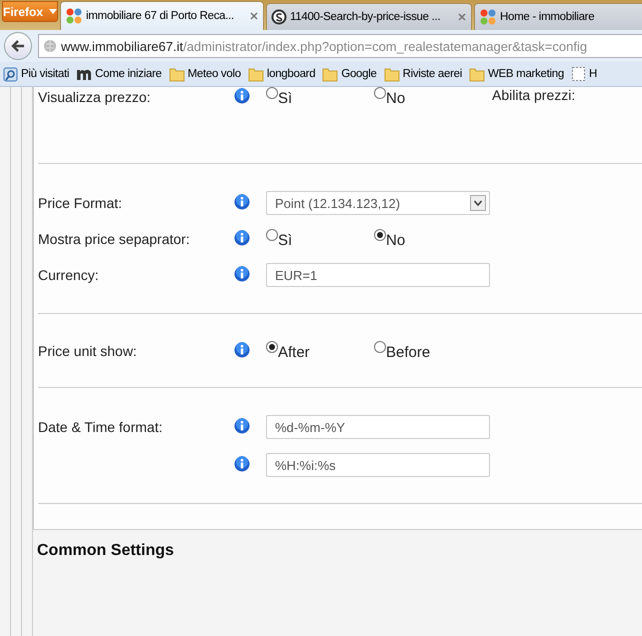  I want to click on bookmark-item: Più visitati, so click(36, 74).